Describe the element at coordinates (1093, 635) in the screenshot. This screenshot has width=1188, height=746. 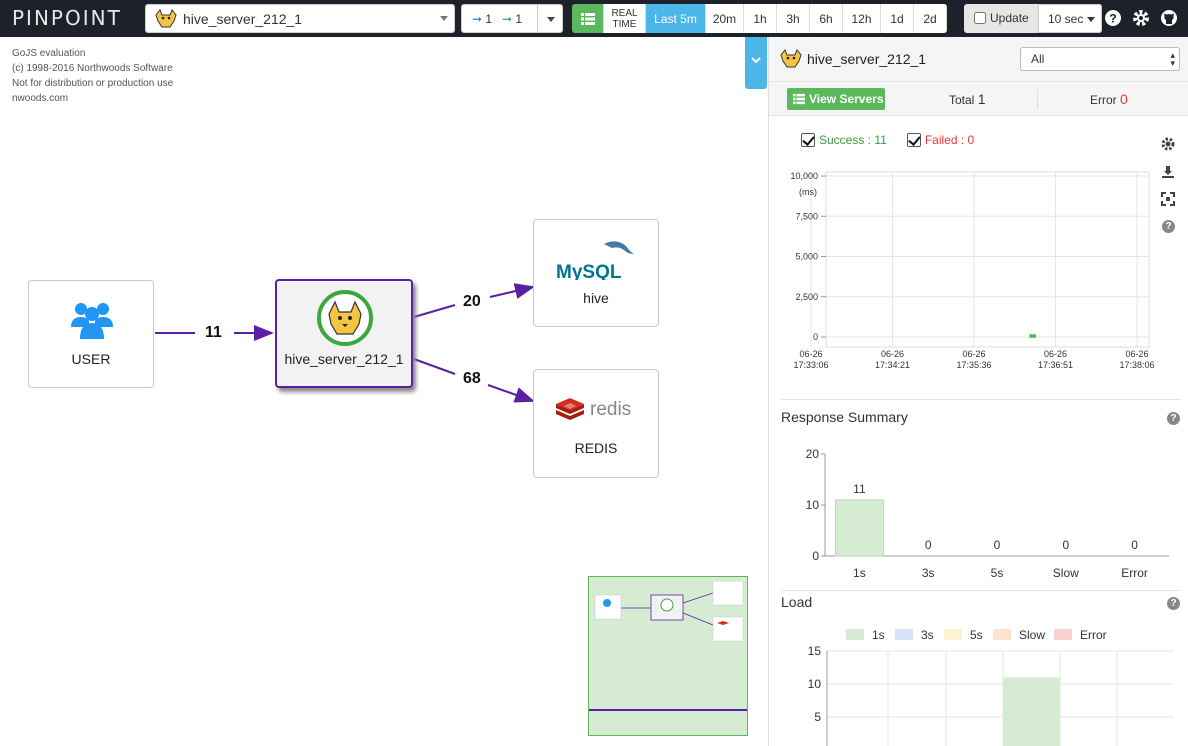
I see `load-legend-label: Error` at that location.